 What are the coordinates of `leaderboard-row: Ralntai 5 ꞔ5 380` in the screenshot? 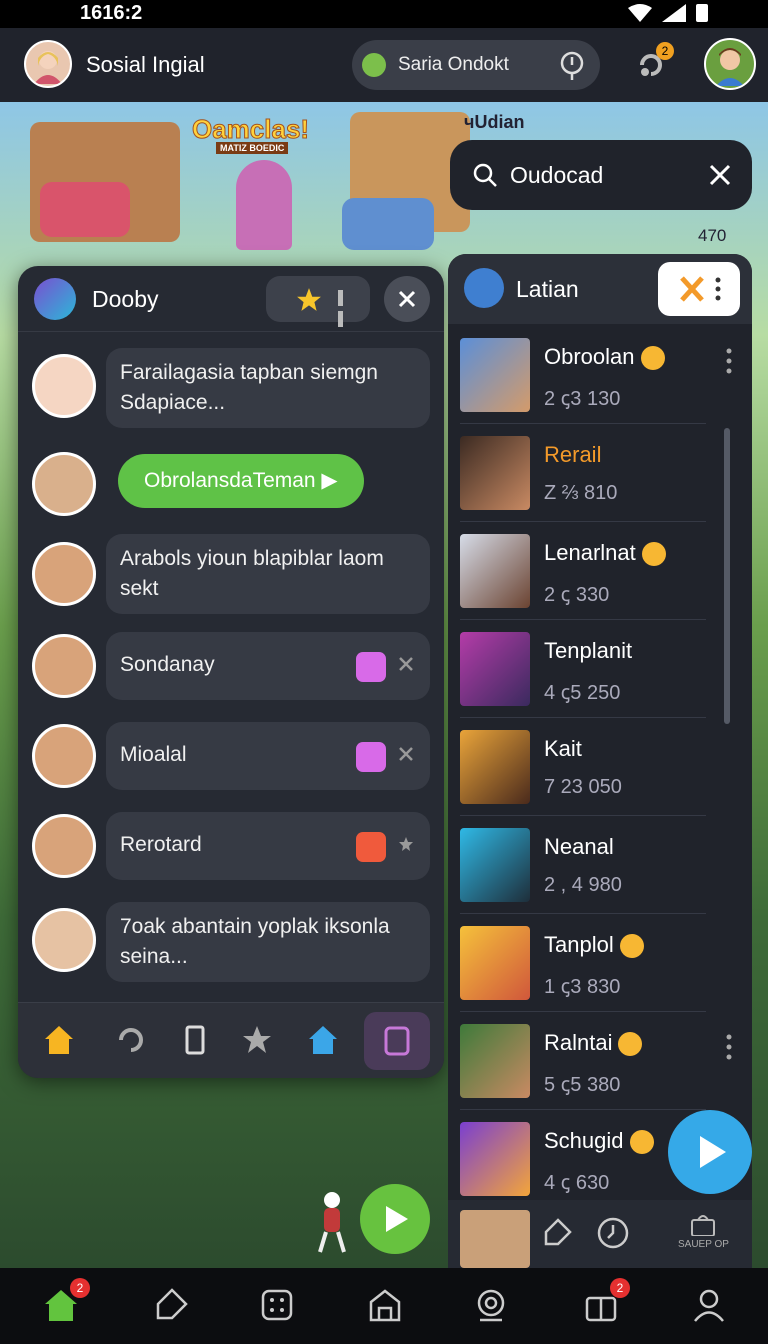 It's located at (600, 1061).